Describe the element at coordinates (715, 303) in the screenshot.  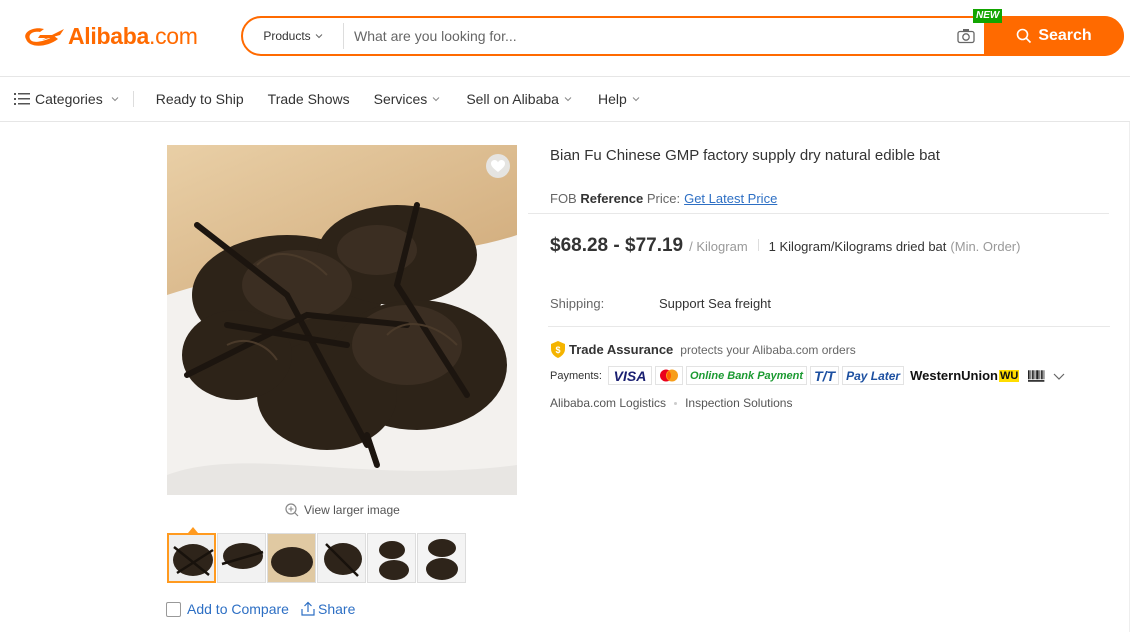
I see `shipping-value: Support Sea freight` at that location.